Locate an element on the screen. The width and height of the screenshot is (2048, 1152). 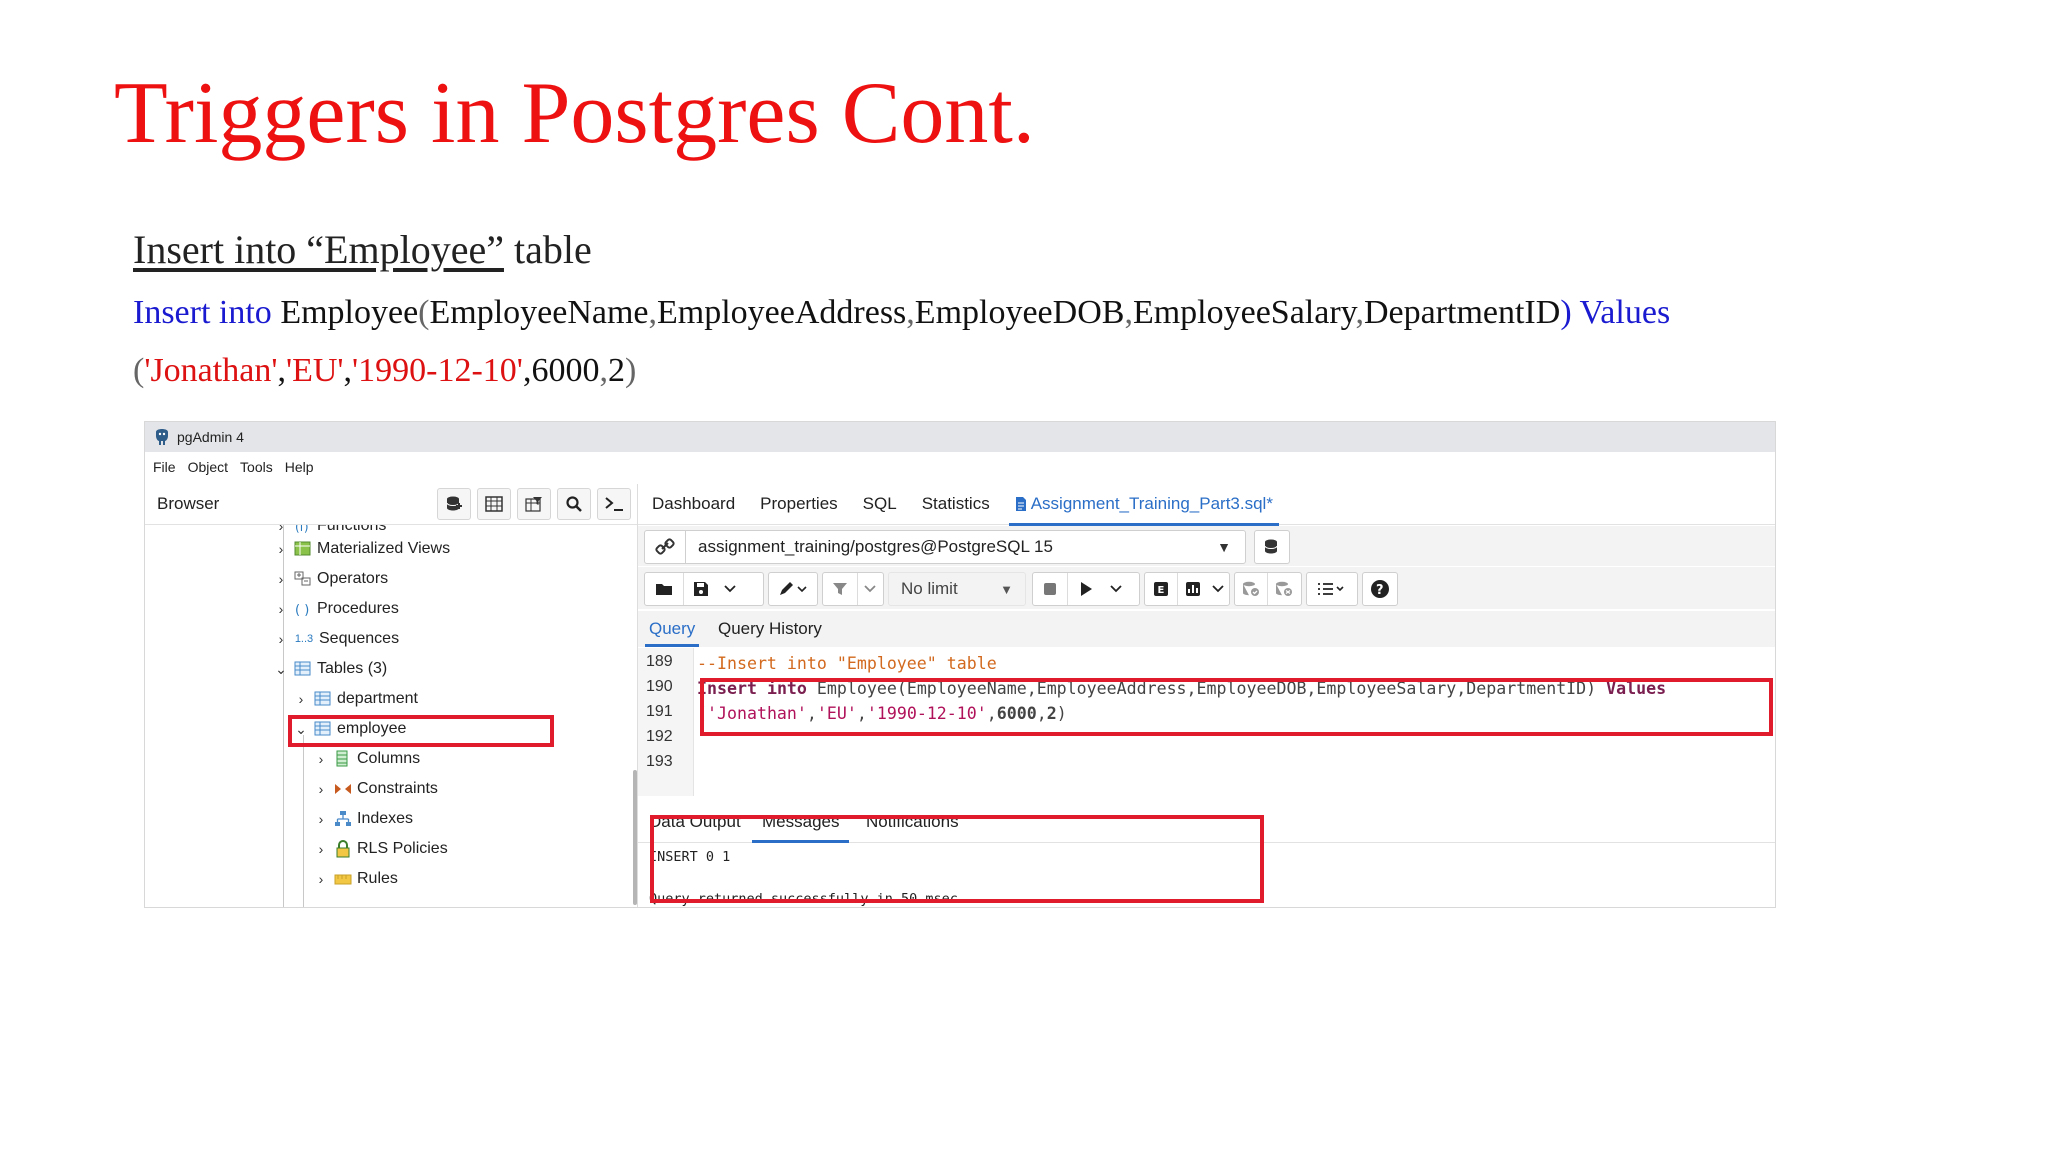
tree-item-rls-policies: › RLS Policies is located at coordinates (380, 849).